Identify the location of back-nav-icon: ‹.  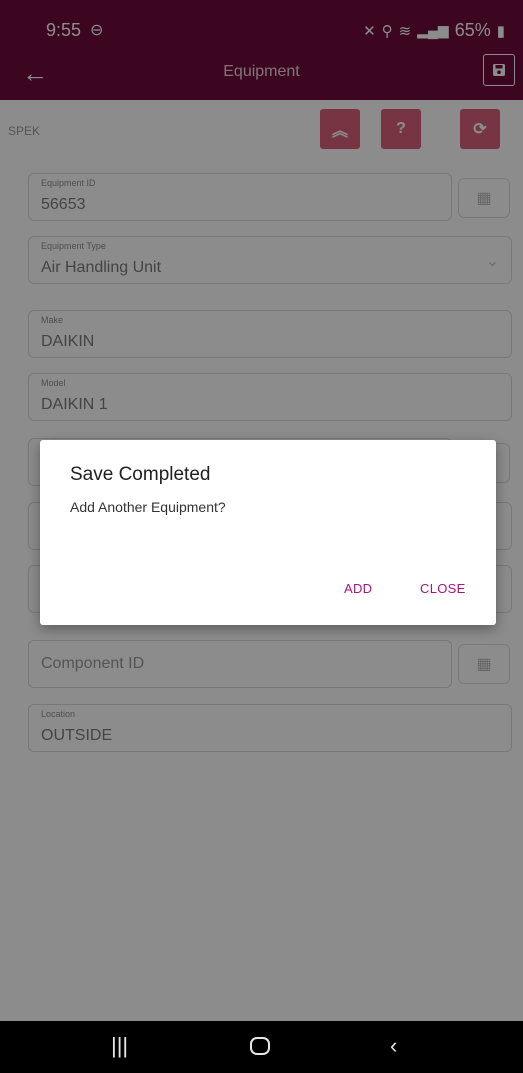
(393, 1046).